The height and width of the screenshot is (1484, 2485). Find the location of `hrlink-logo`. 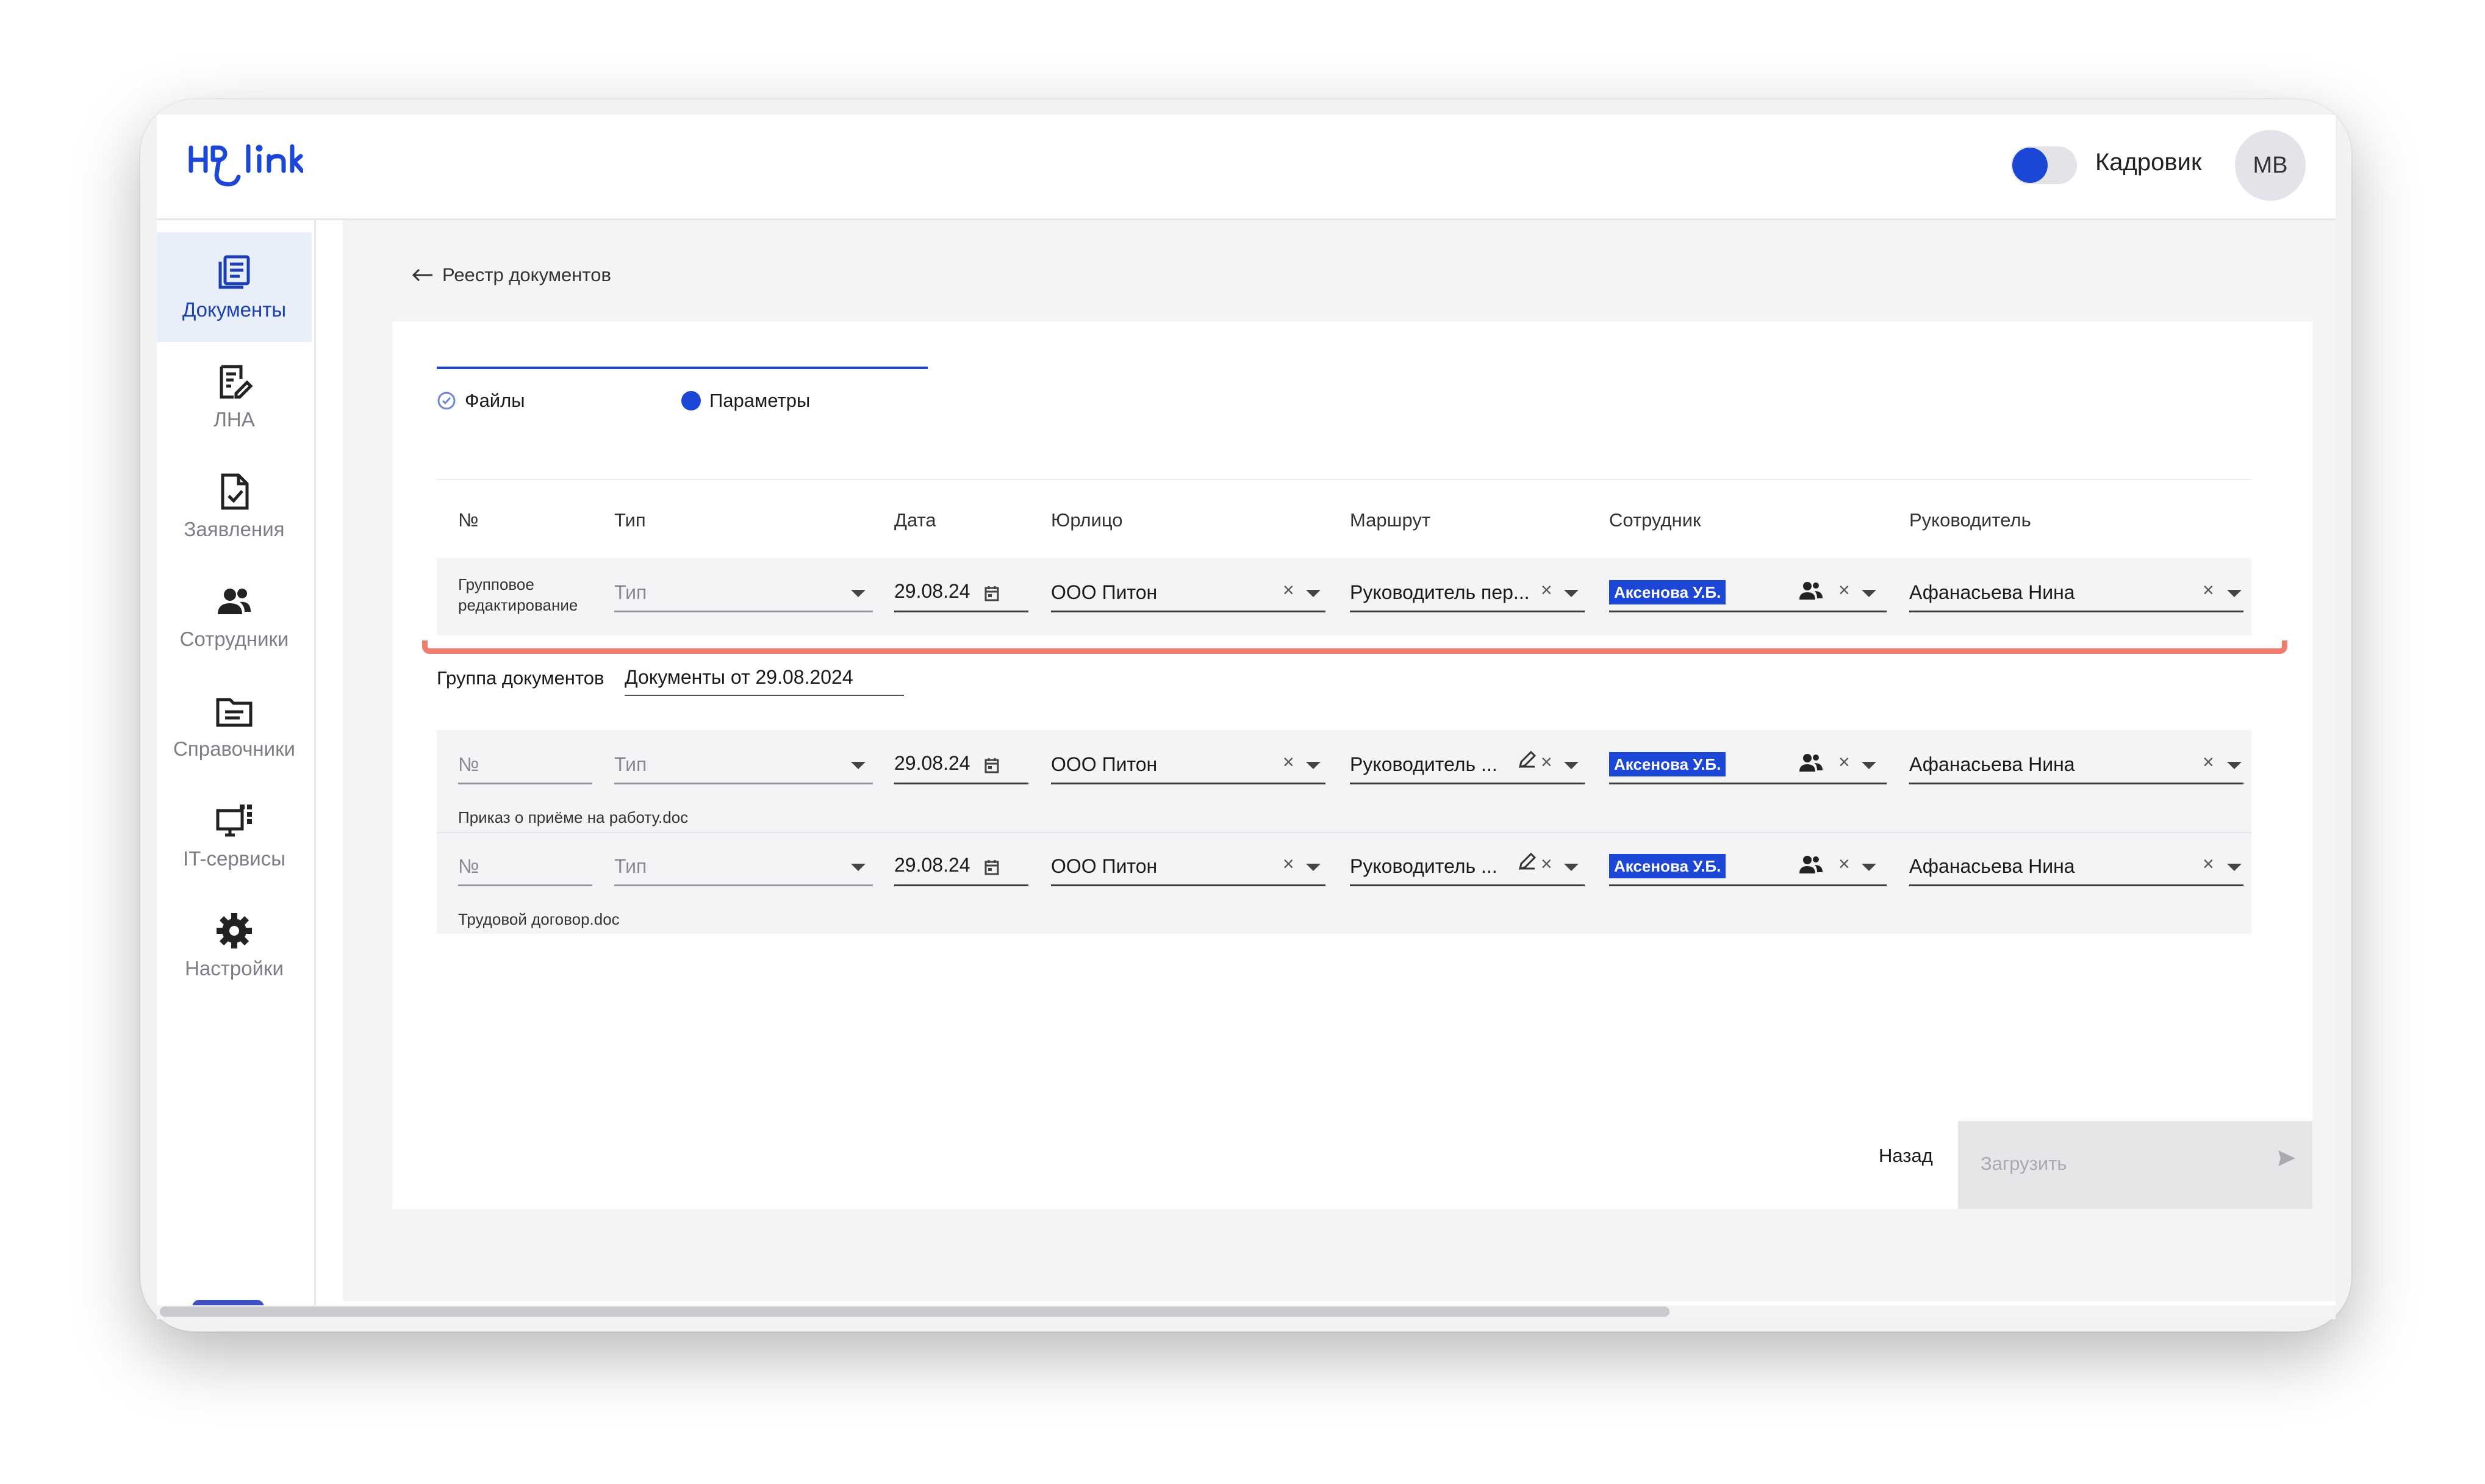

hrlink-logo is located at coordinates (246, 166).